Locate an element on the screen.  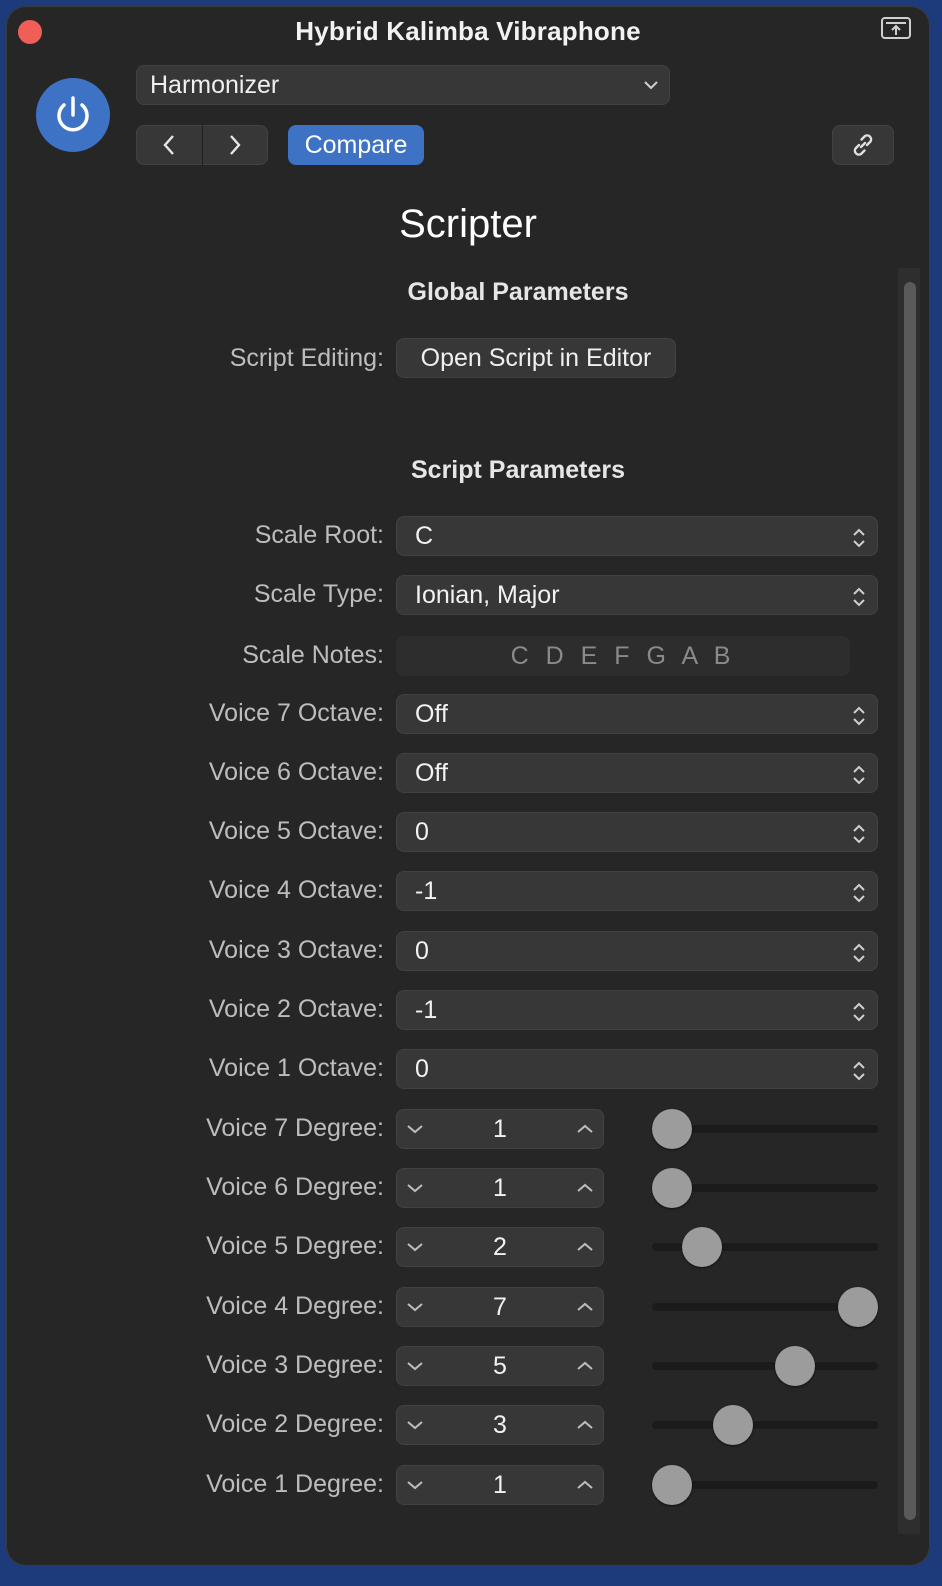
voice-5-degree-label: Voice 5 Degree: is located at coordinates (295, 1246).